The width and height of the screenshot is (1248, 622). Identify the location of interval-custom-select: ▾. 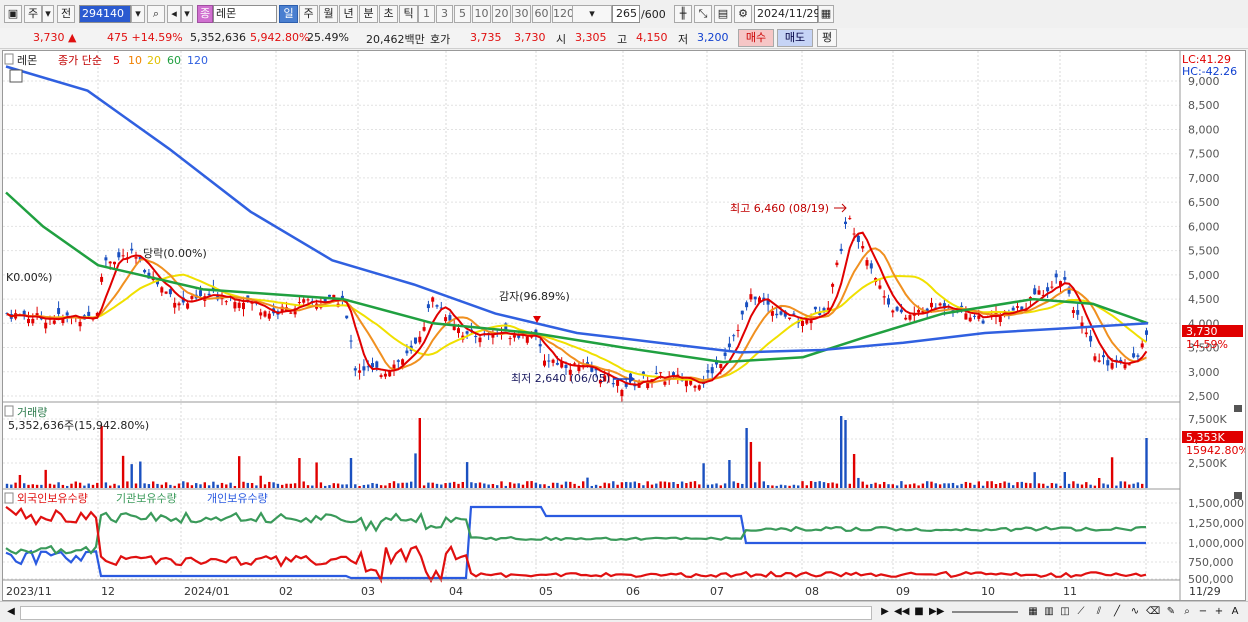
(592, 14).